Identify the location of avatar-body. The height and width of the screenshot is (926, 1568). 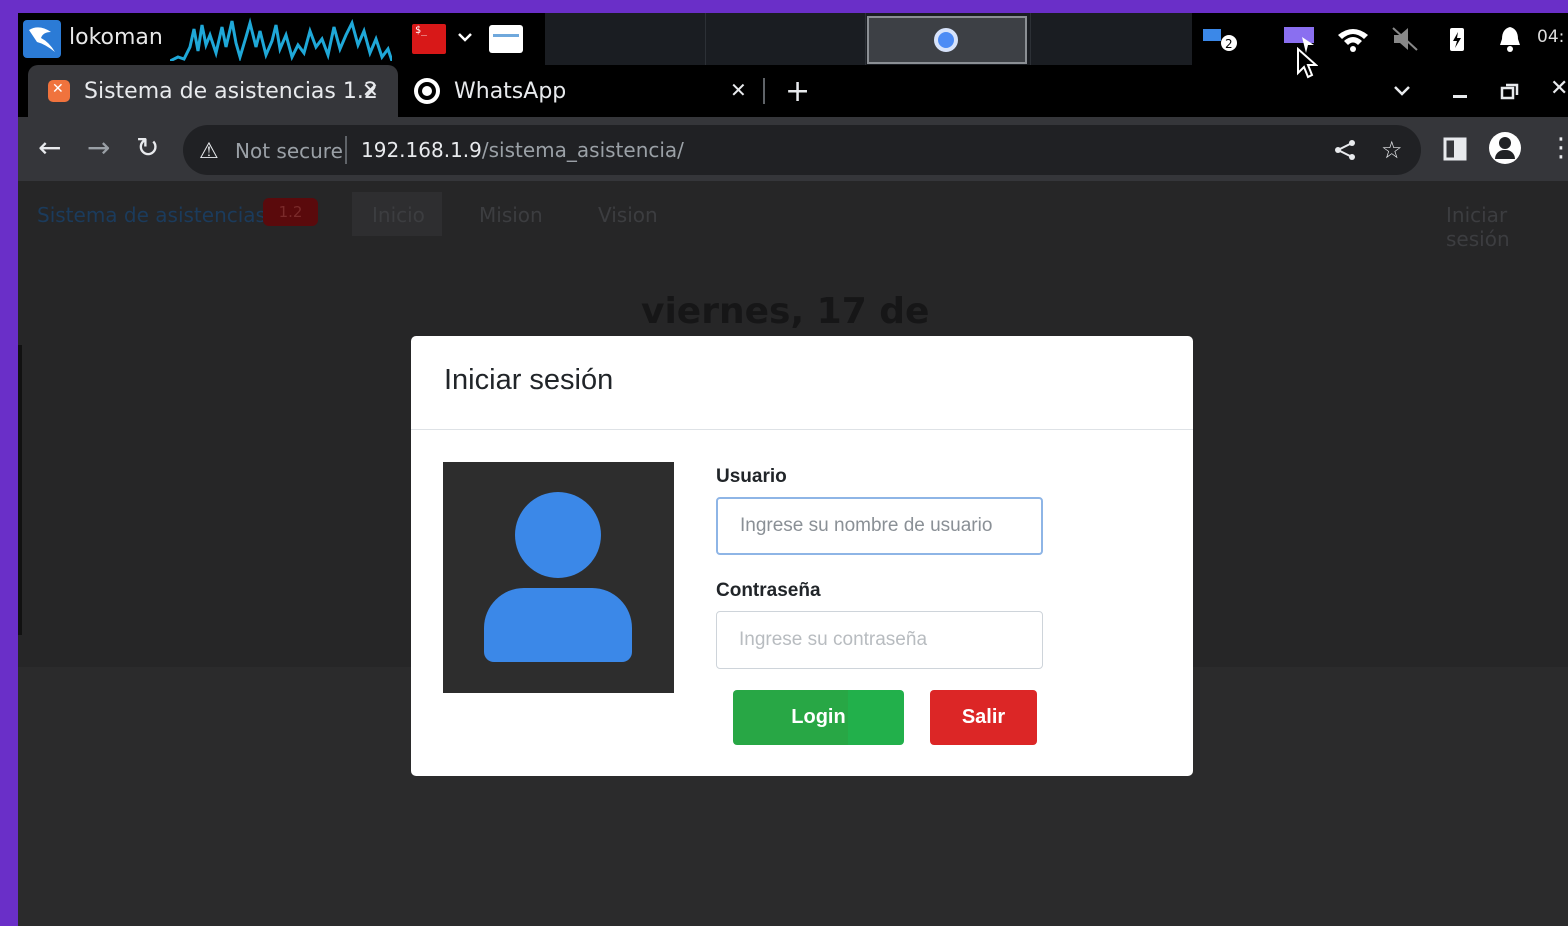
(558, 625).